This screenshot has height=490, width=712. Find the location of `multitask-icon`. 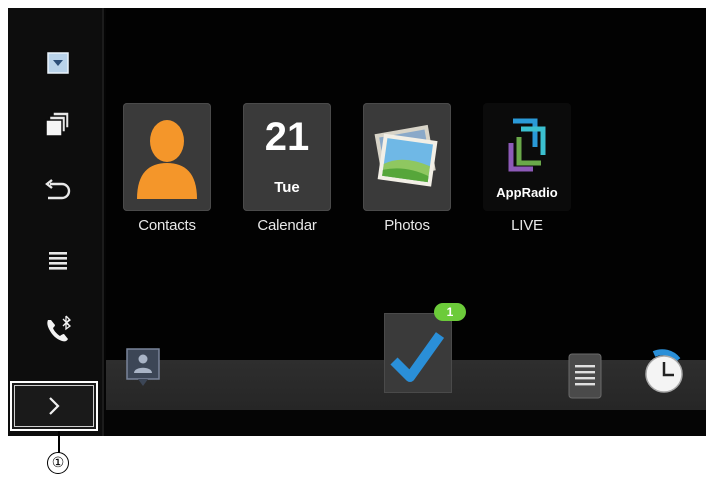

multitask-icon is located at coordinates (57, 124).